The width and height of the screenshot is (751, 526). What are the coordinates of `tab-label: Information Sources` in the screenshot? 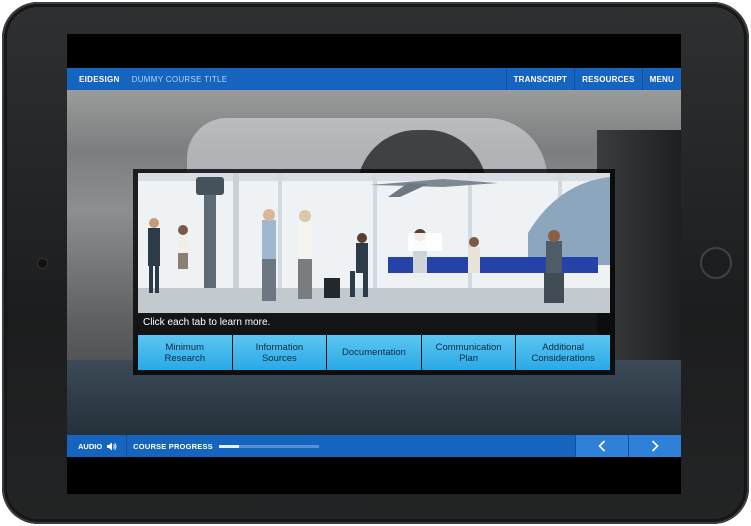 It's located at (279, 352).